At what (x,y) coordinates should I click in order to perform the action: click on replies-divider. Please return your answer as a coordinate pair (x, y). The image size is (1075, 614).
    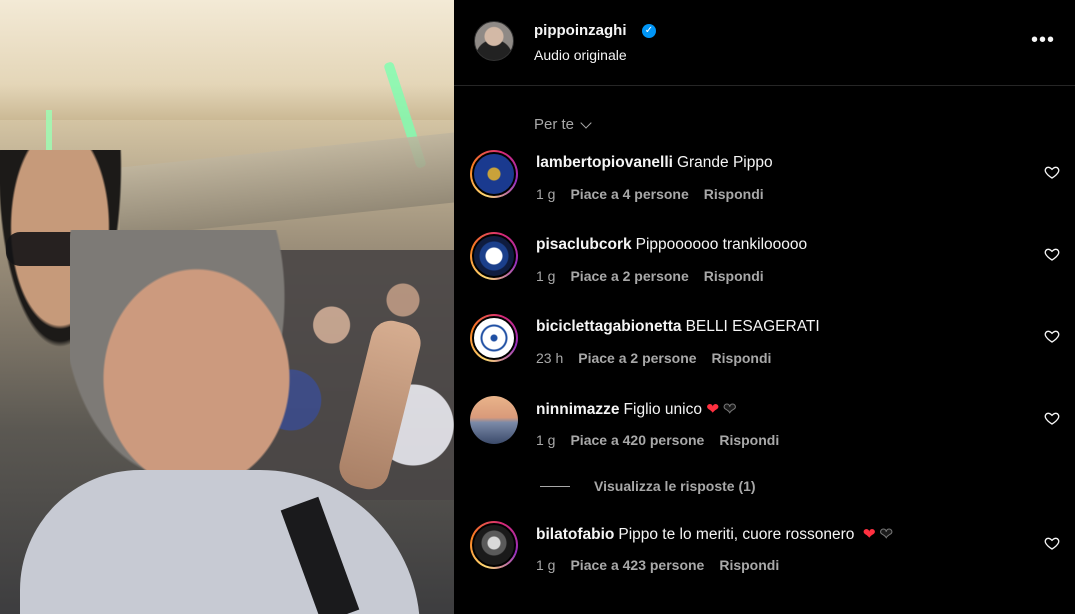
    Looking at the image, I should click on (555, 486).